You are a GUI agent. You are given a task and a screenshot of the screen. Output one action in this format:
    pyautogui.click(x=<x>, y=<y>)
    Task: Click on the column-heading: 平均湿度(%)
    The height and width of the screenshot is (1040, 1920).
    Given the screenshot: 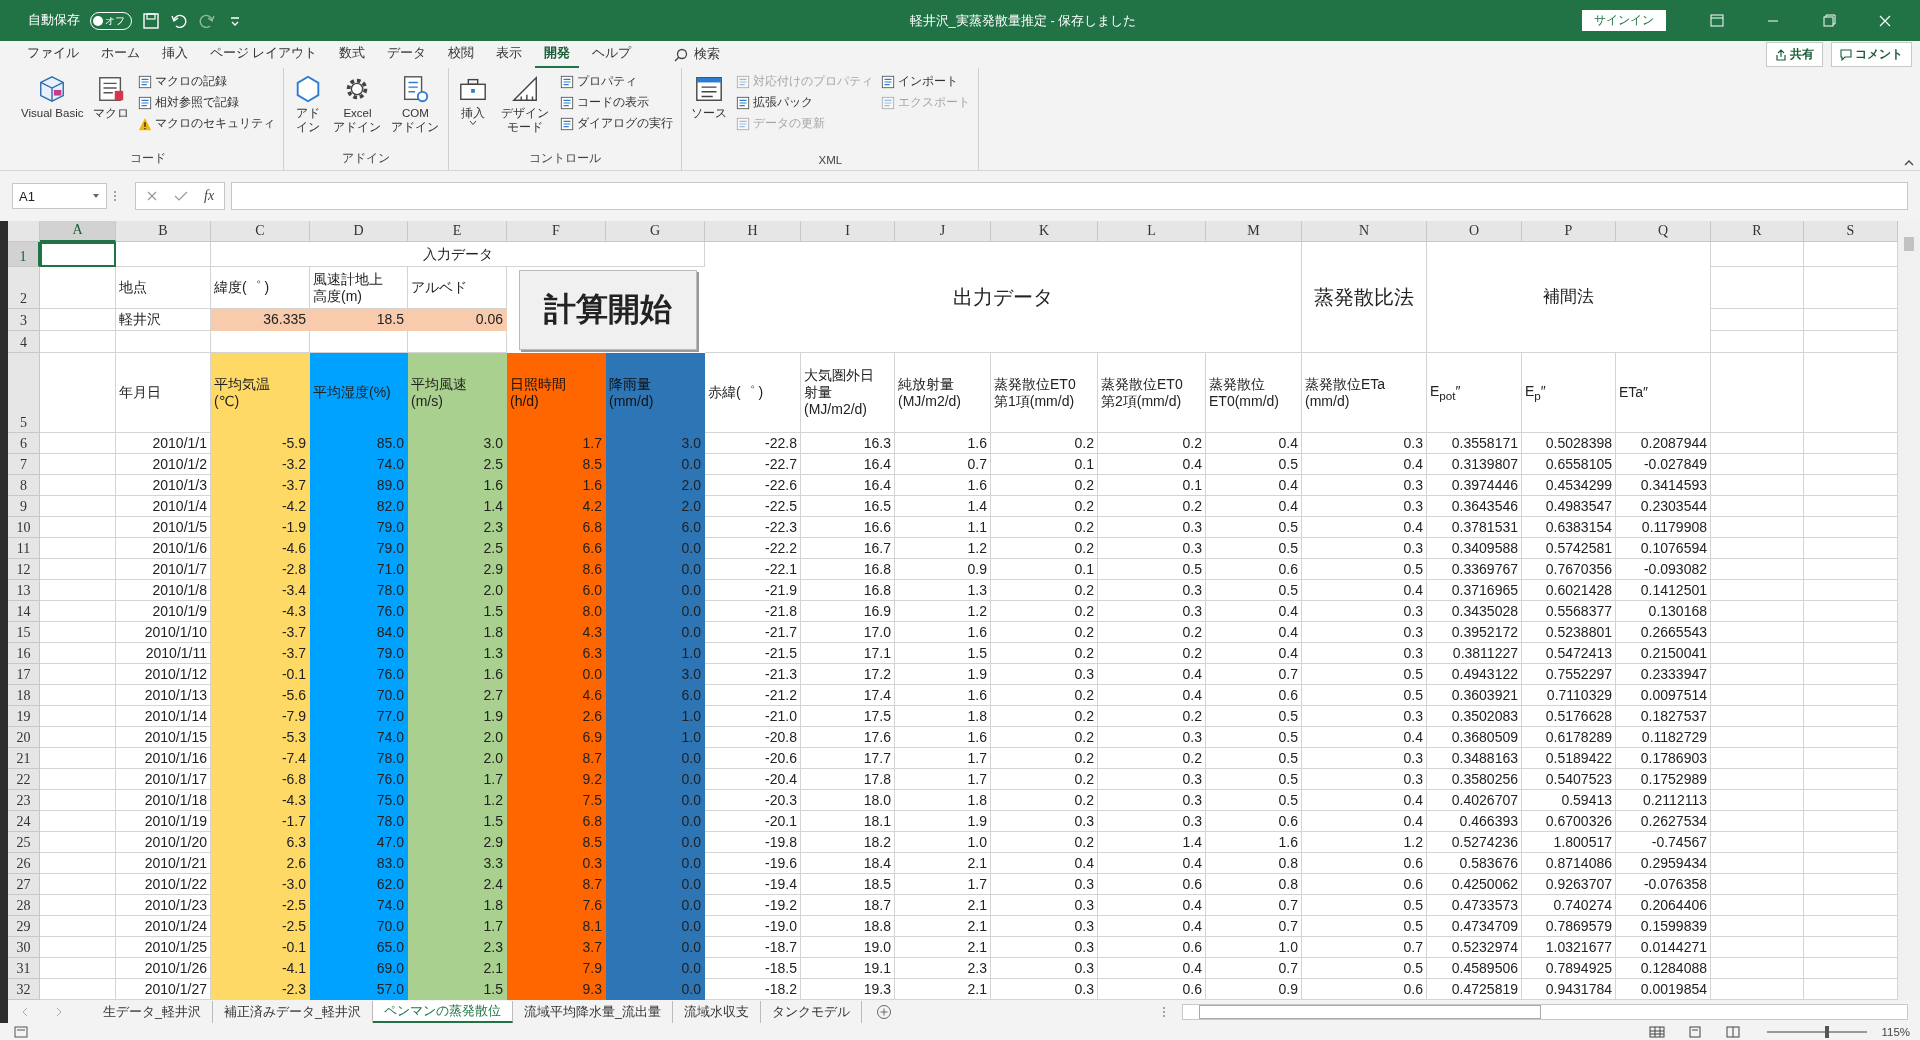 What is the action you would take?
    pyautogui.click(x=359, y=393)
    